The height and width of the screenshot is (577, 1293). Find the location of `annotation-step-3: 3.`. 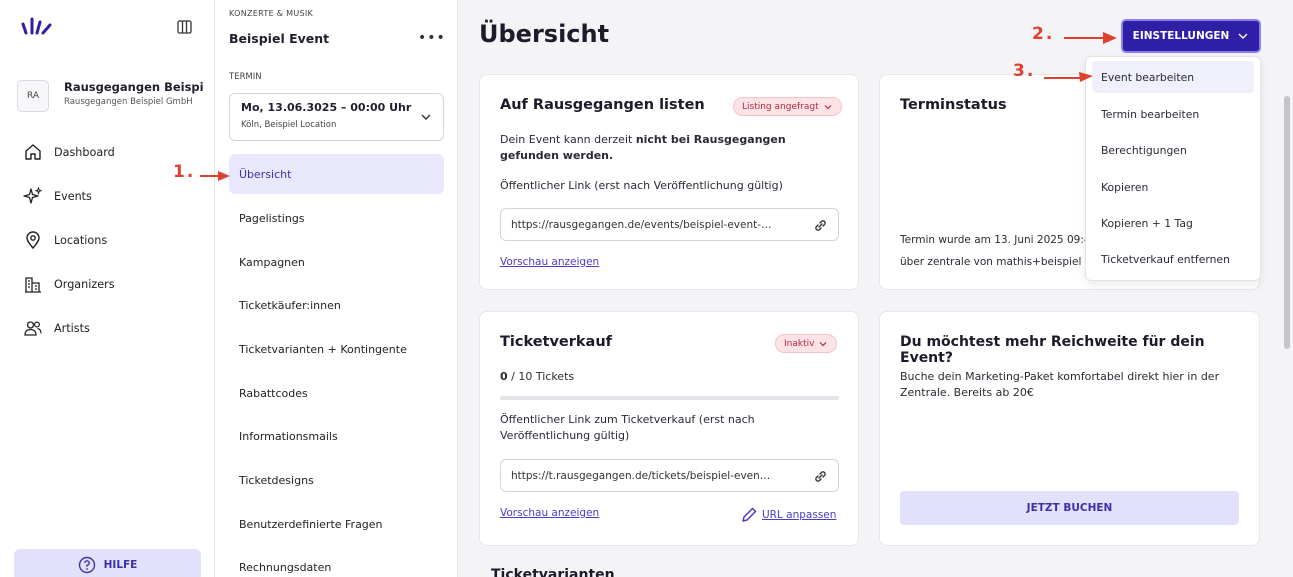

annotation-step-3: 3. is located at coordinates (1024, 71).